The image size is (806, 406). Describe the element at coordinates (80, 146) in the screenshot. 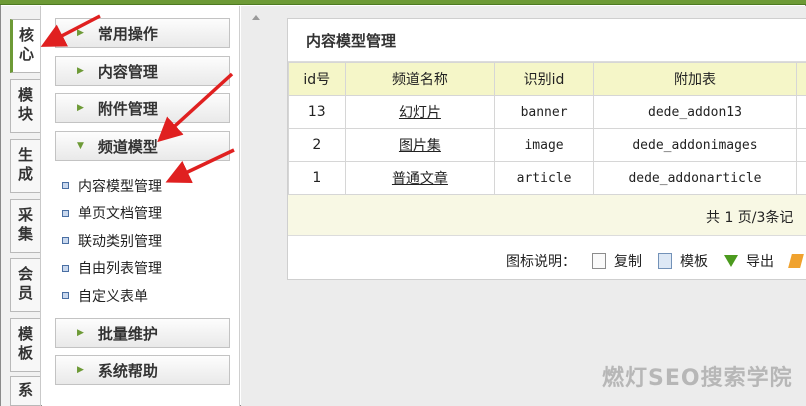

I see `expanded-arrow-icon: ▼` at that location.